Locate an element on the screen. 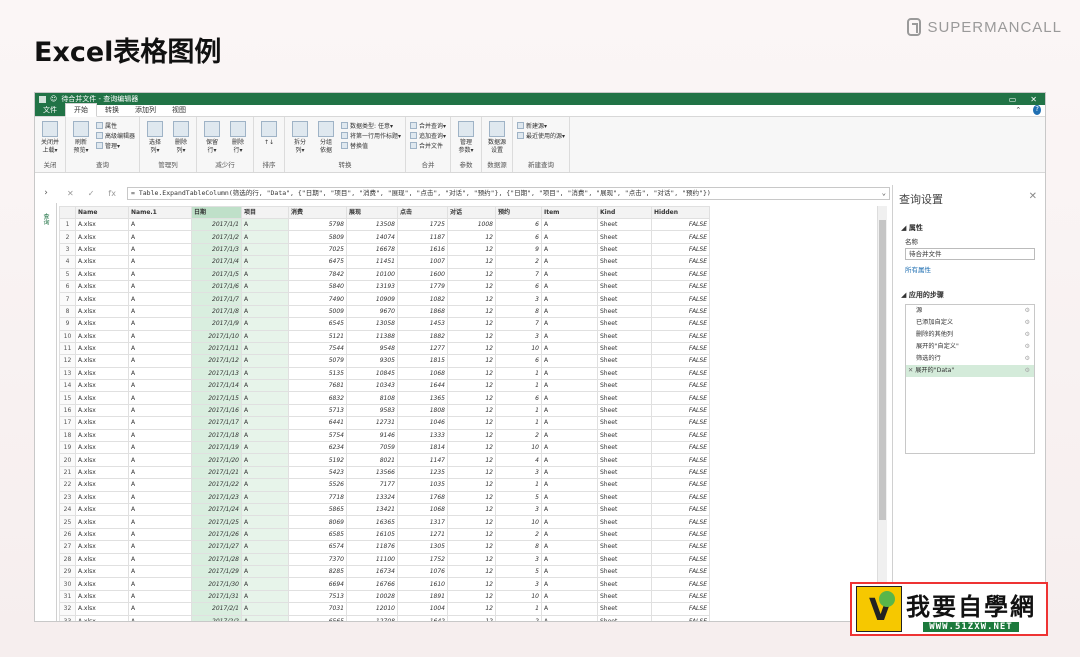  column-header: 消费 is located at coordinates (317, 212).